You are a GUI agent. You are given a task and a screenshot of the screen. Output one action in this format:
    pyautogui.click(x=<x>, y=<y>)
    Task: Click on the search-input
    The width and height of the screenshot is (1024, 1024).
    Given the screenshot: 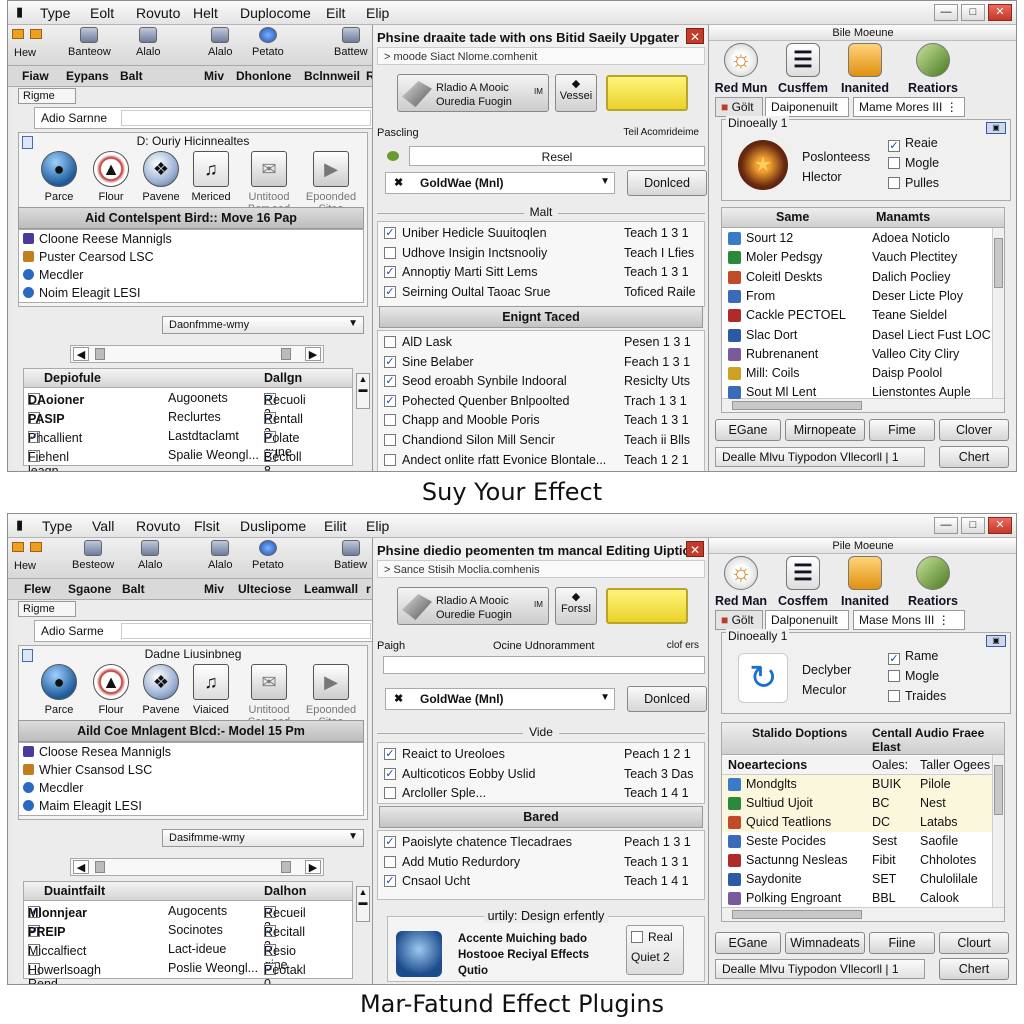 What is the action you would take?
    pyautogui.click(x=246, y=631)
    